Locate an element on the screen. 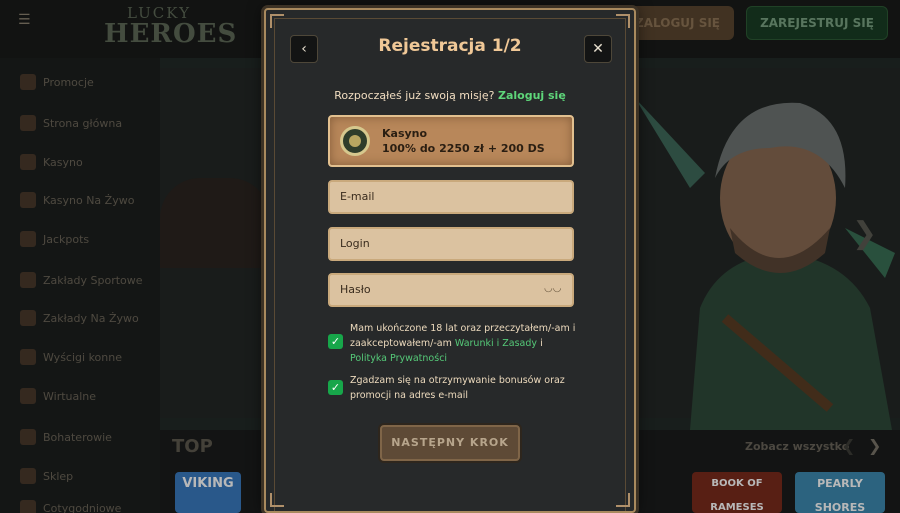 The width and height of the screenshot is (900, 513). email-field: E-mail is located at coordinates (451, 197).